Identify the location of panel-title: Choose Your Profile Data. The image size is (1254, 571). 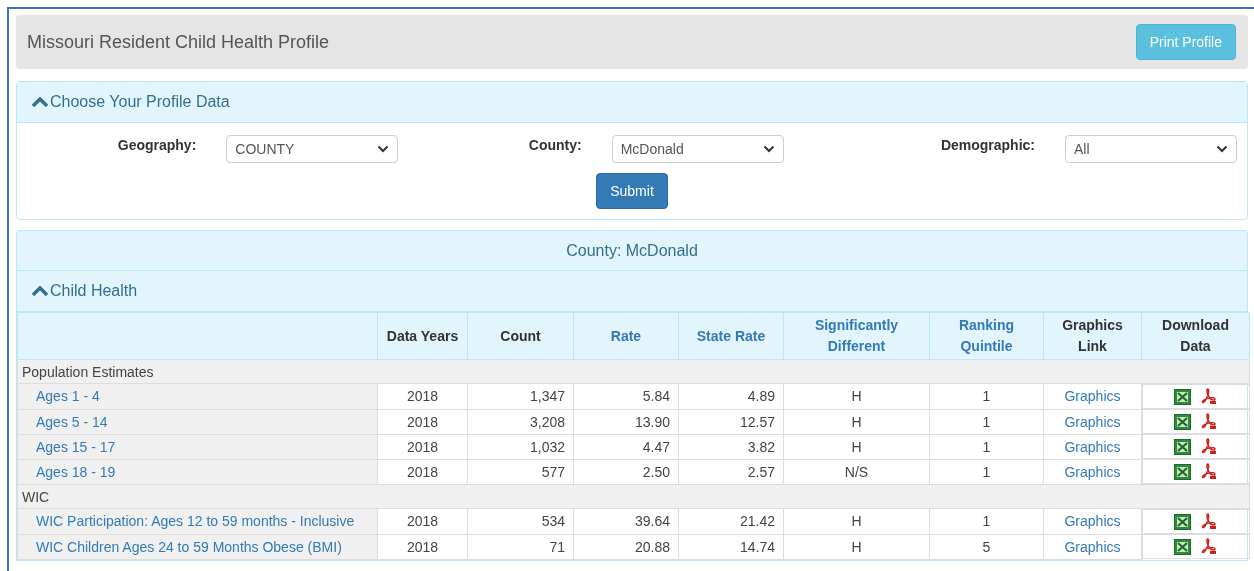
(140, 102).